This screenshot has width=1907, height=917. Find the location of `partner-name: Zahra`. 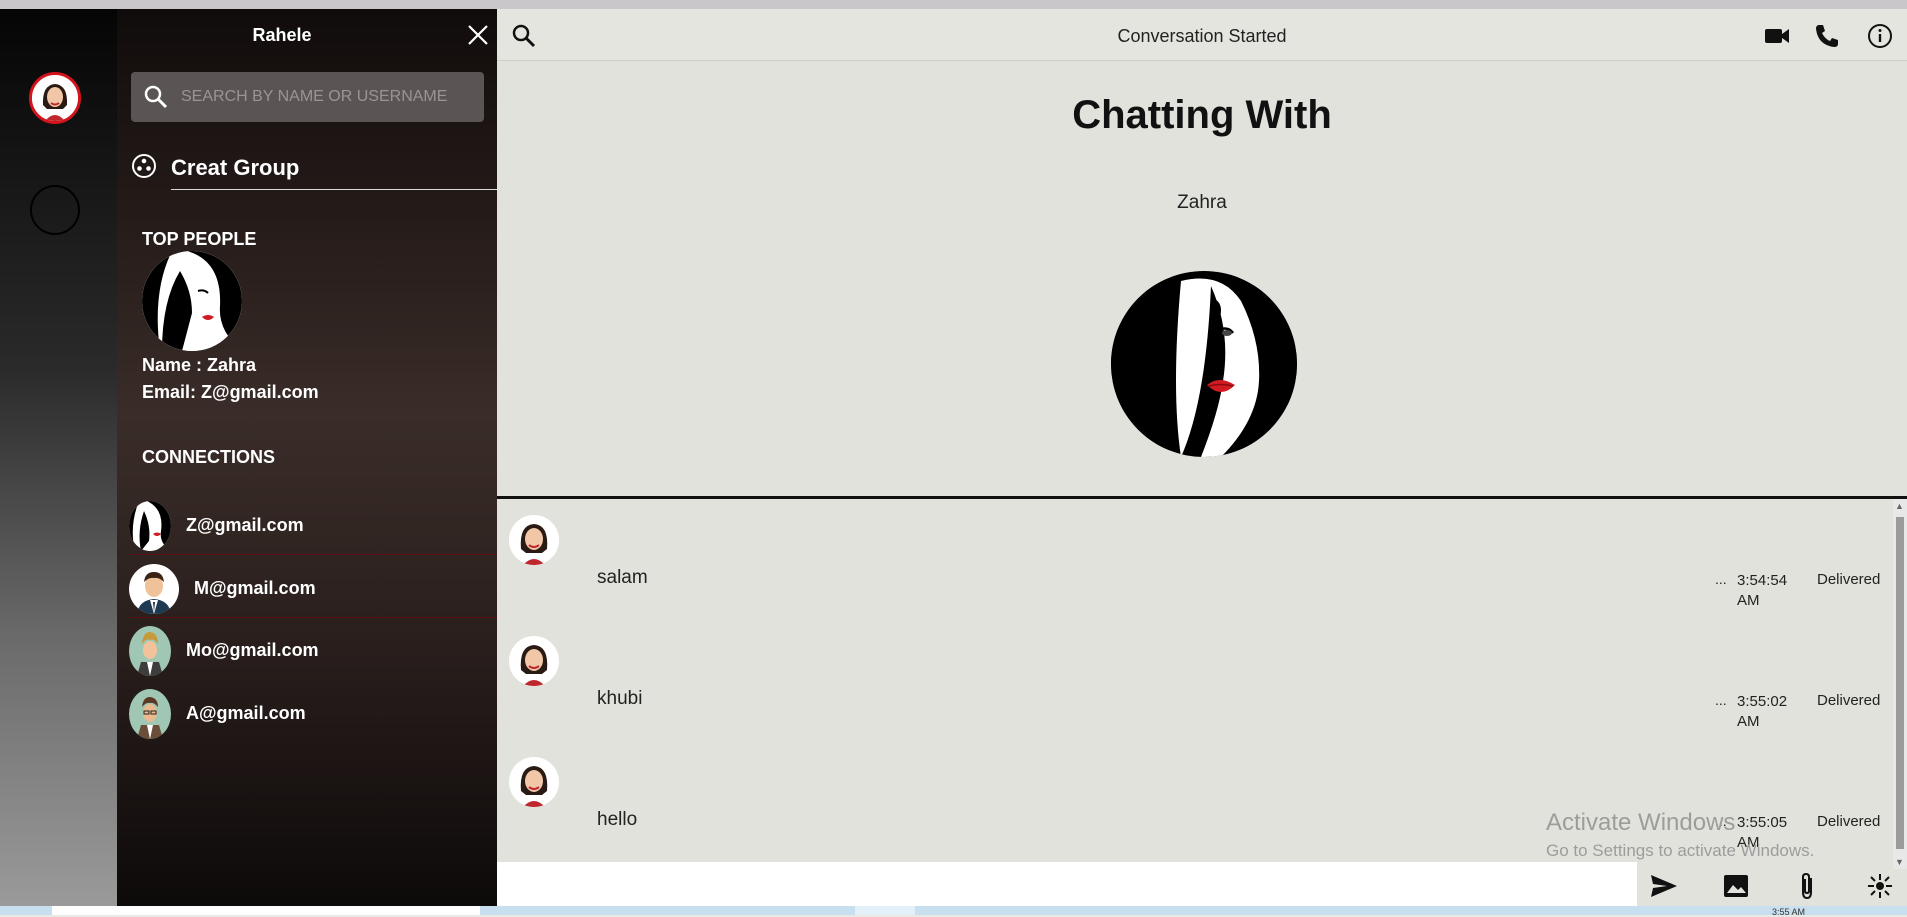

partner-name: Zahra is located at coordinates (1202, 202).